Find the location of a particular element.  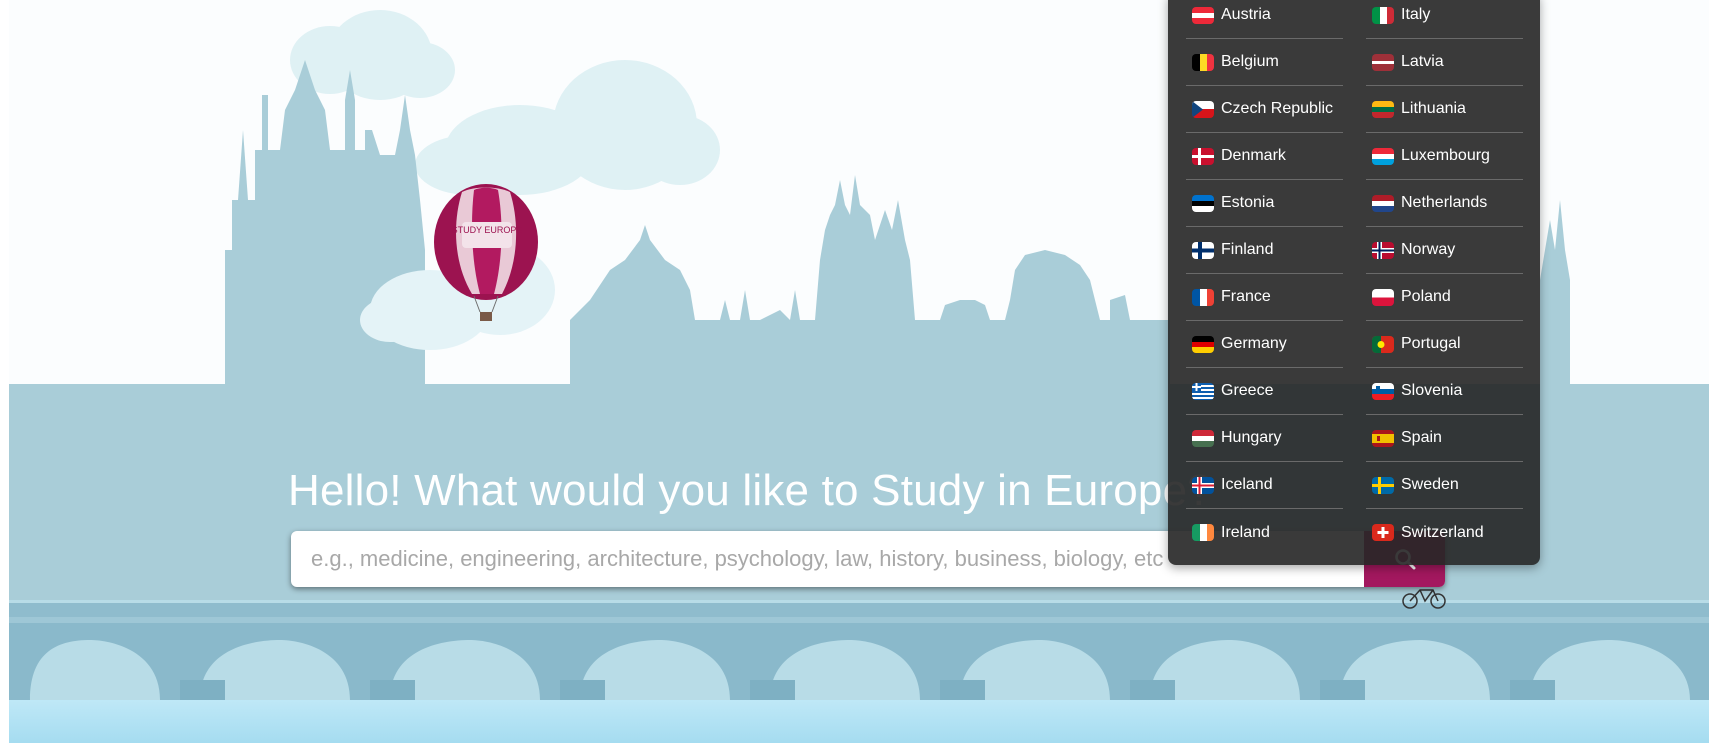

hungary-flag-icon is located at coordinates (1203, 438).